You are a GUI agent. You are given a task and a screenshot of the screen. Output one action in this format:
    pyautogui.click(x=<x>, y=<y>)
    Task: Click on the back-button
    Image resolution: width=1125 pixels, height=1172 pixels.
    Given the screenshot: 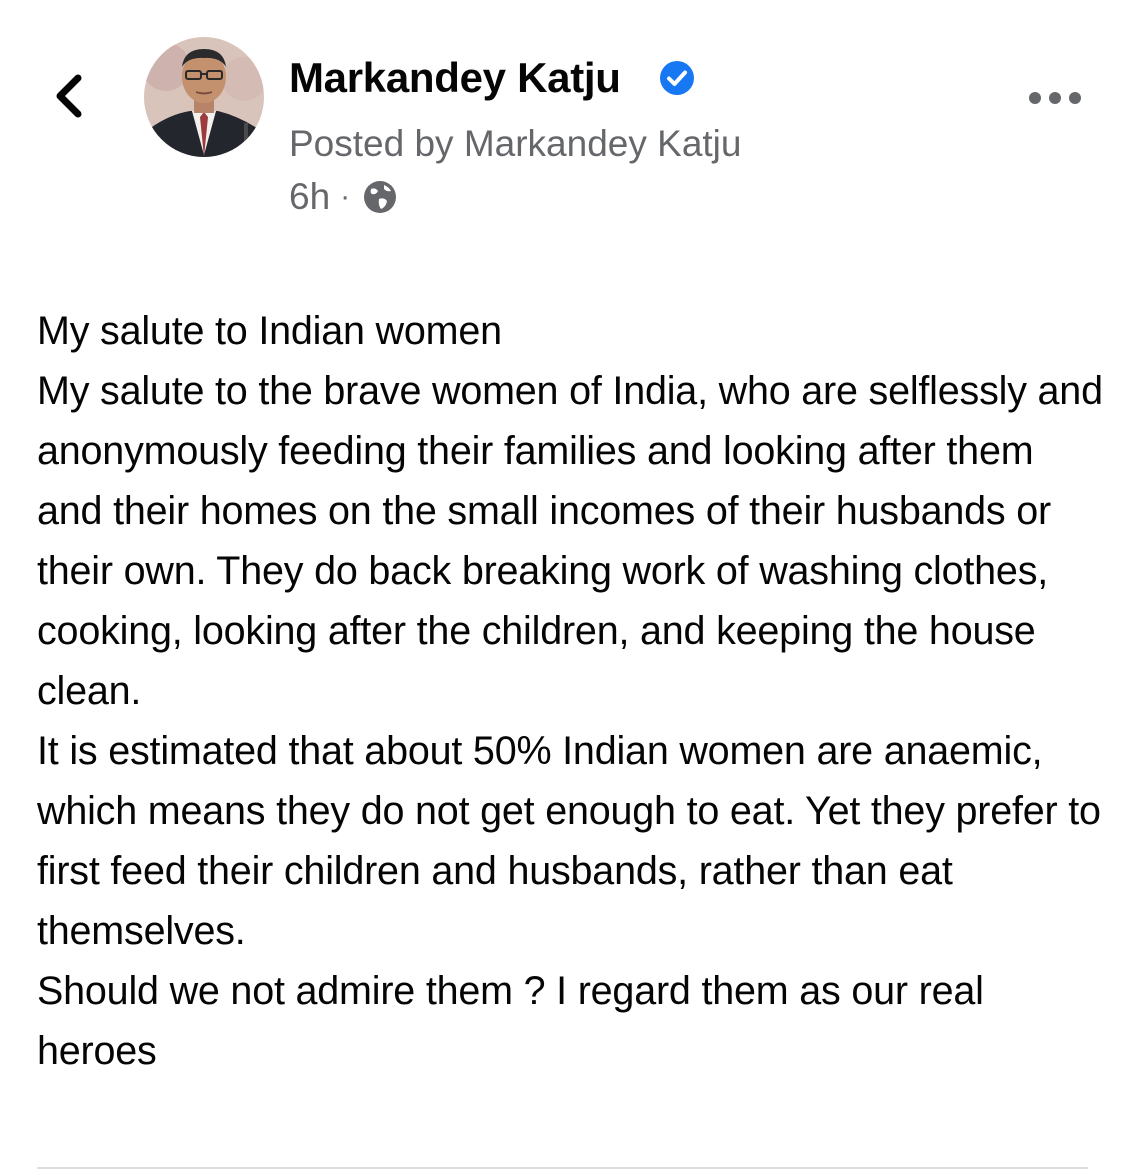 What is the action you would take?
    pyautogui.click(x=70, y=96)
    